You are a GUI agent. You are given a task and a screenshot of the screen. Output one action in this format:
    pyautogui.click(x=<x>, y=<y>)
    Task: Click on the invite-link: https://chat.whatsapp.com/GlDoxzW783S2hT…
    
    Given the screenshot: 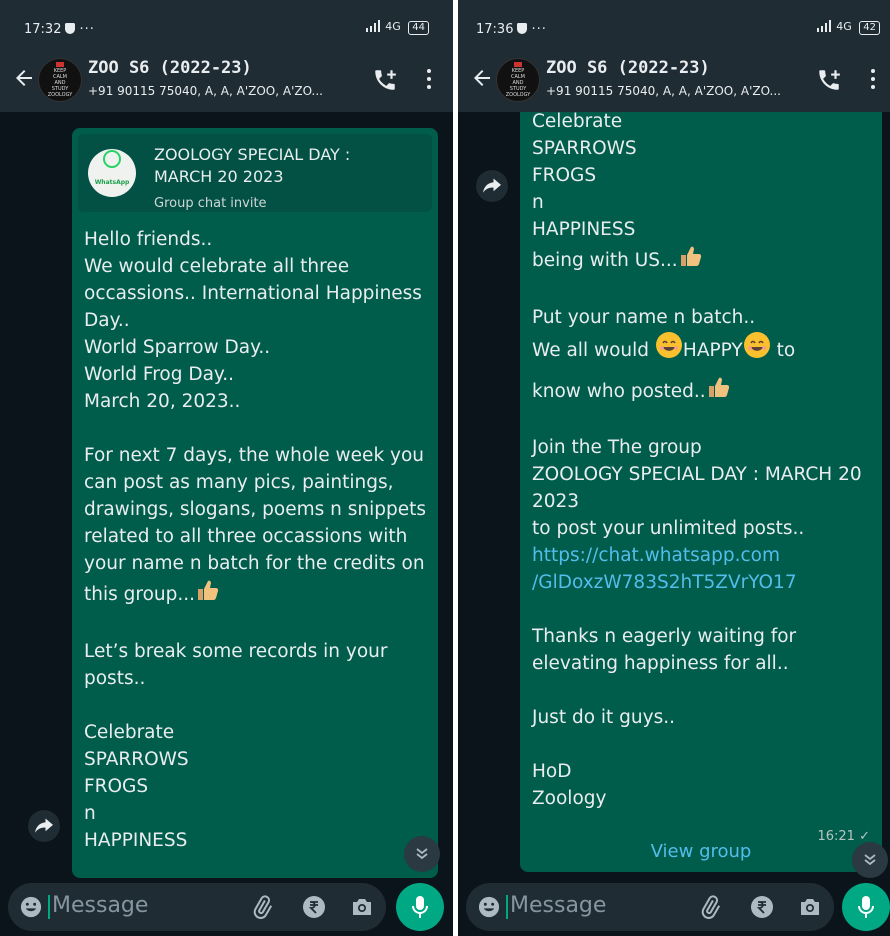 What is the action you would take?
    pyautogui.click(x=701, y=569)
    